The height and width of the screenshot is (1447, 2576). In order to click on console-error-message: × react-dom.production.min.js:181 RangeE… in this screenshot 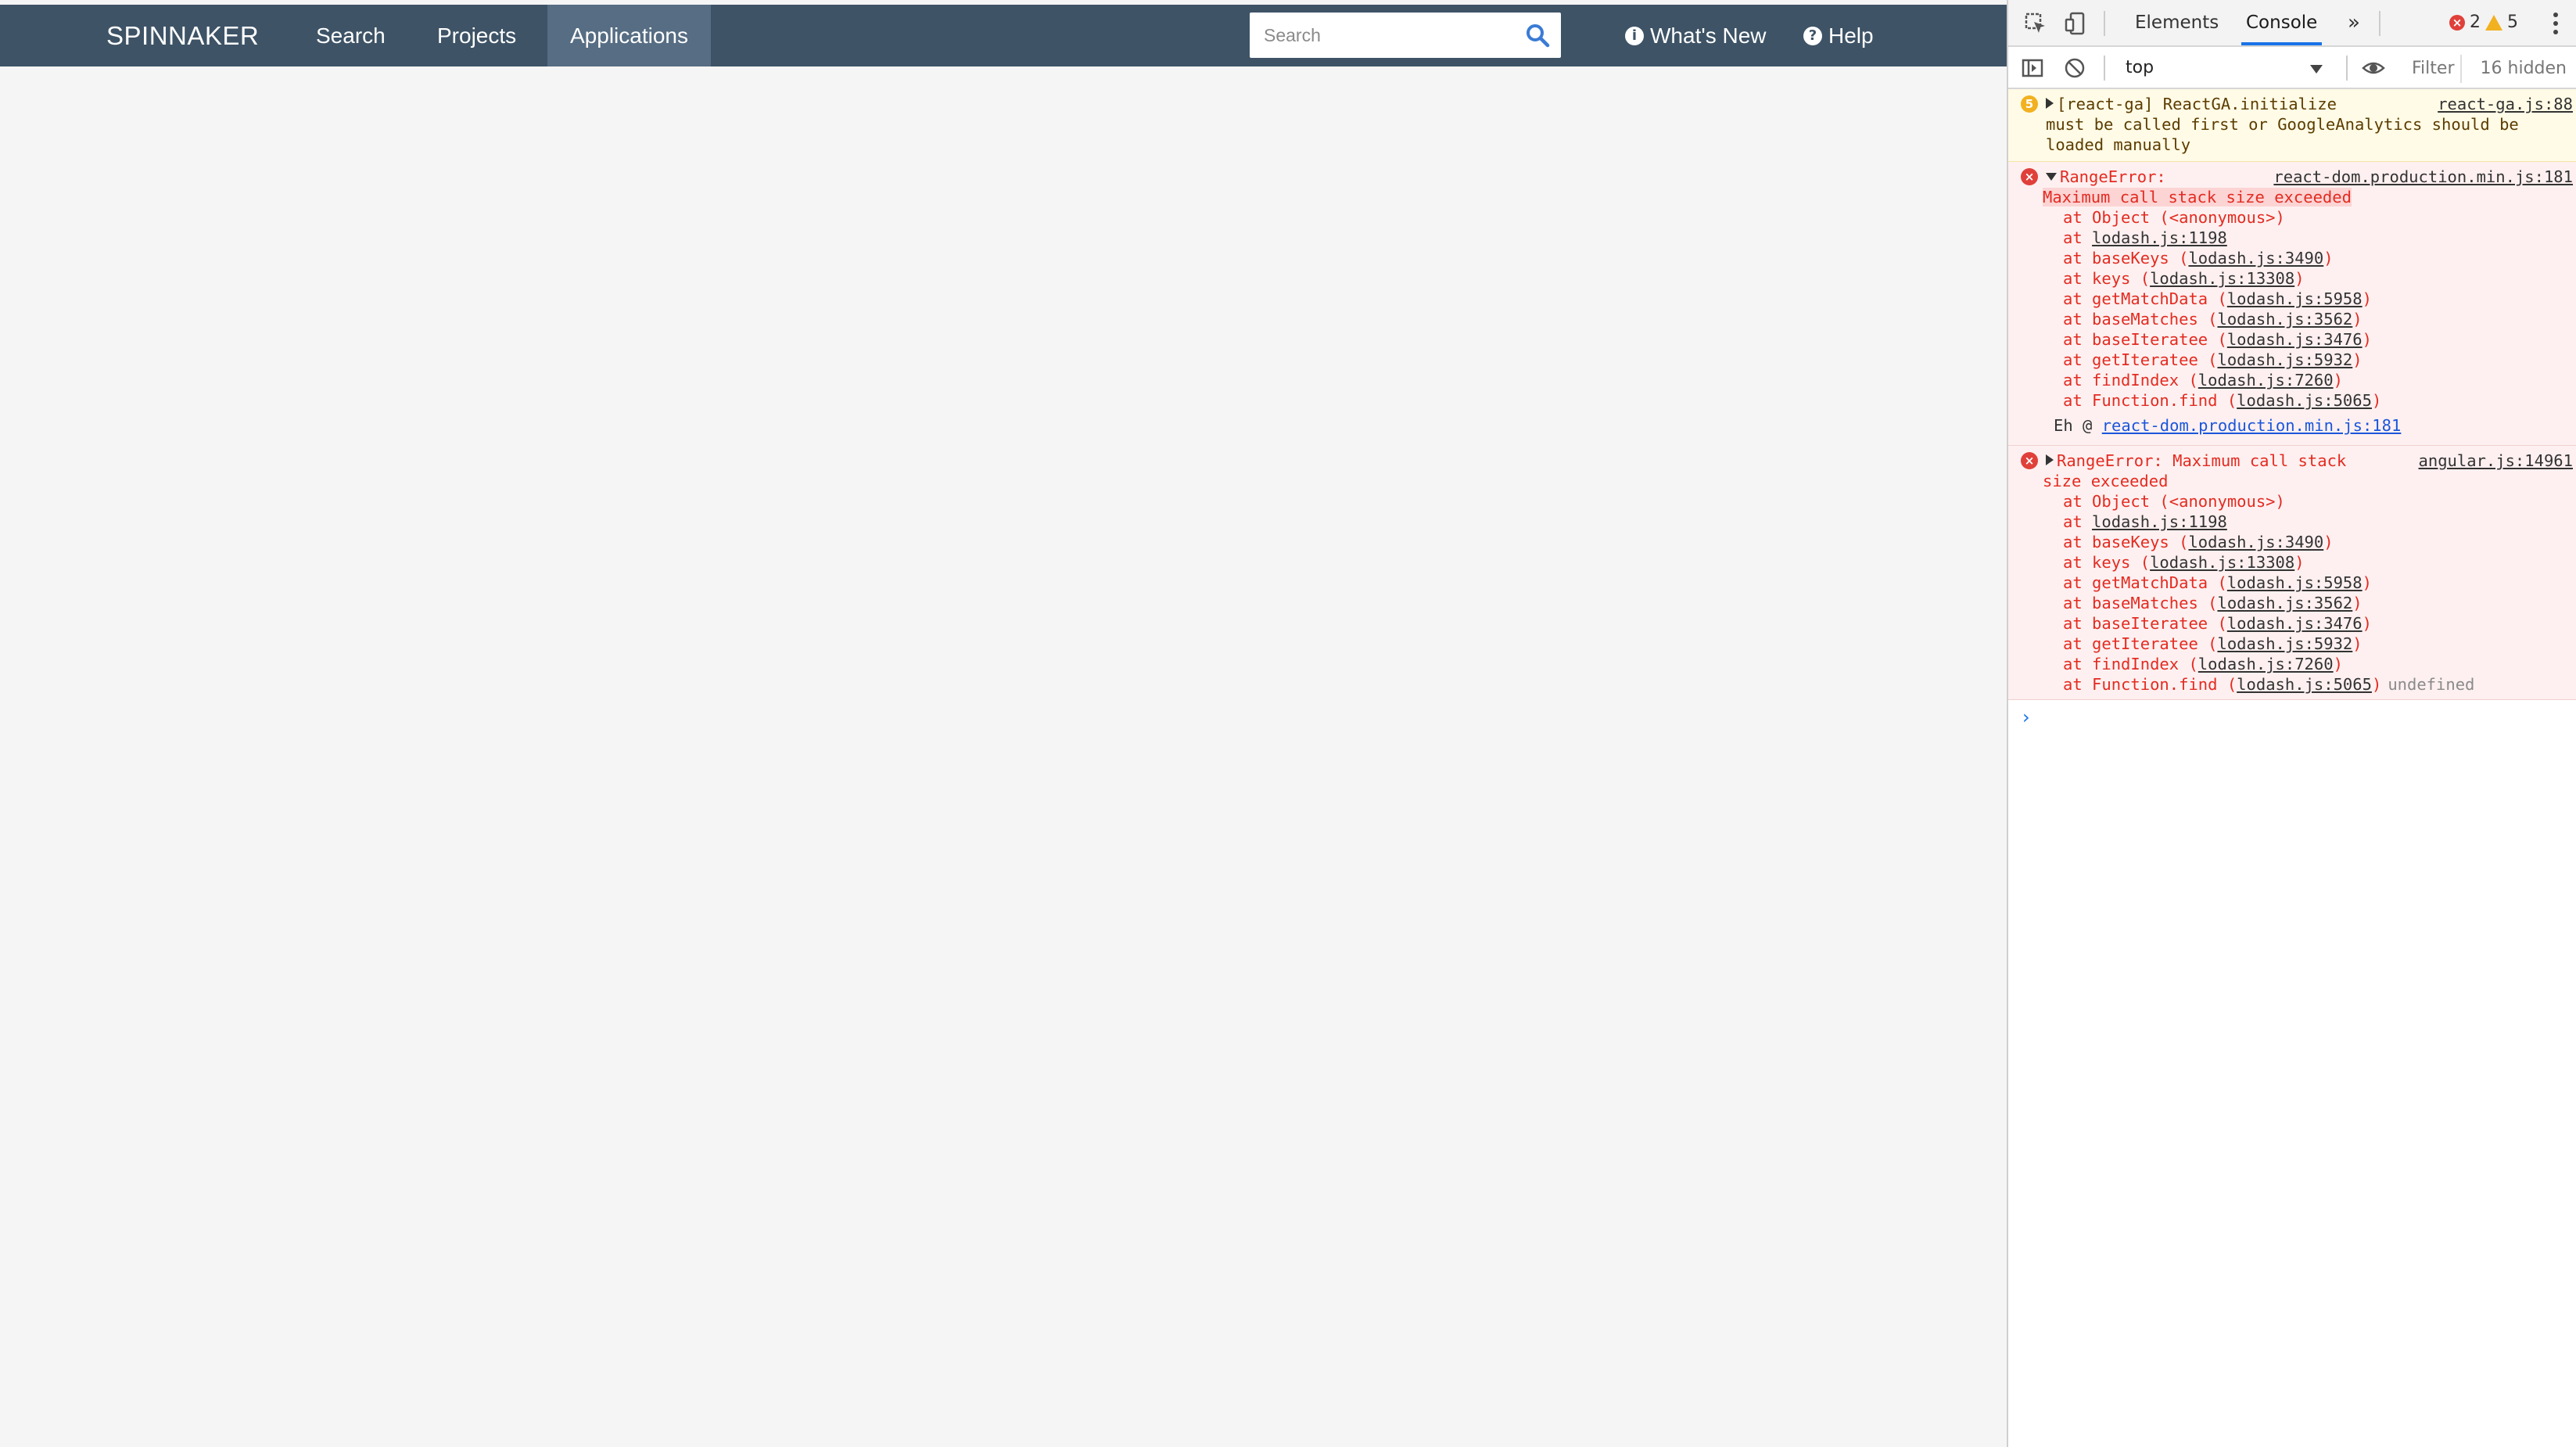, I will do `click(2292, 304)`.